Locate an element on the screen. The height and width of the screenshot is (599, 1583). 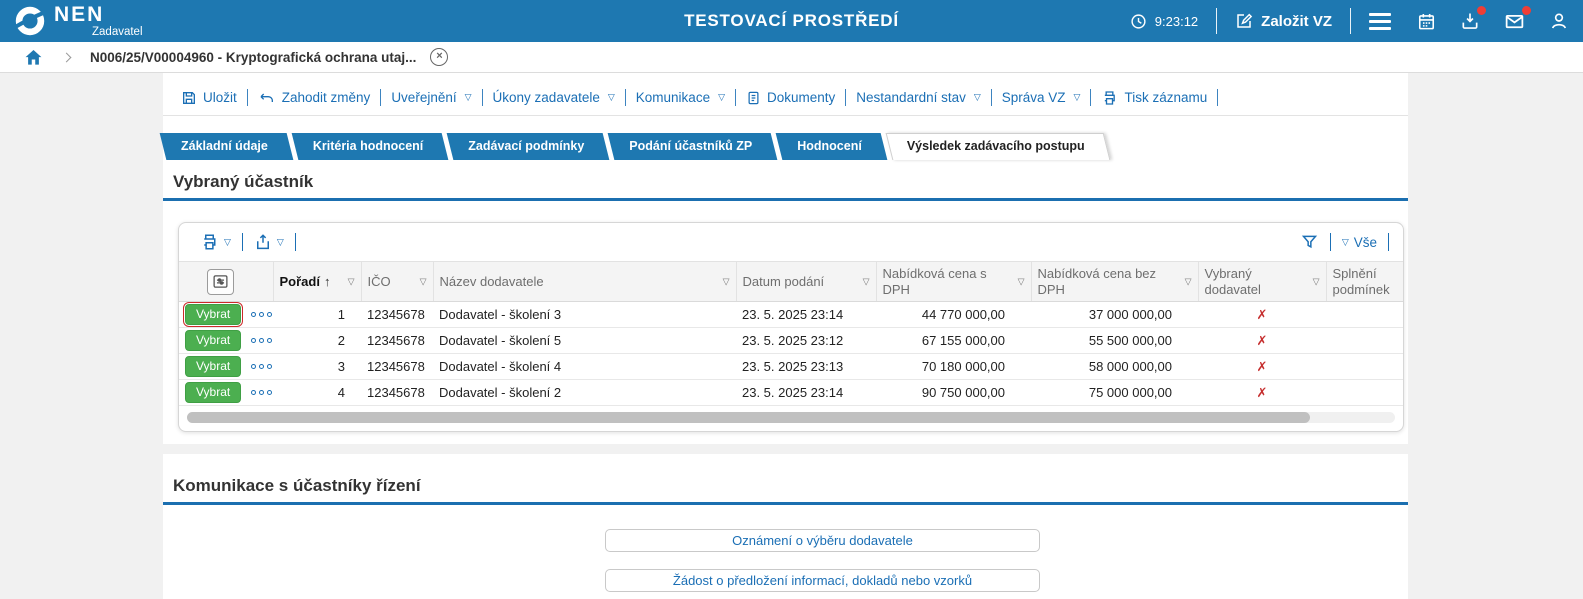
column-settings-icon is located at coordinates (220, 281).